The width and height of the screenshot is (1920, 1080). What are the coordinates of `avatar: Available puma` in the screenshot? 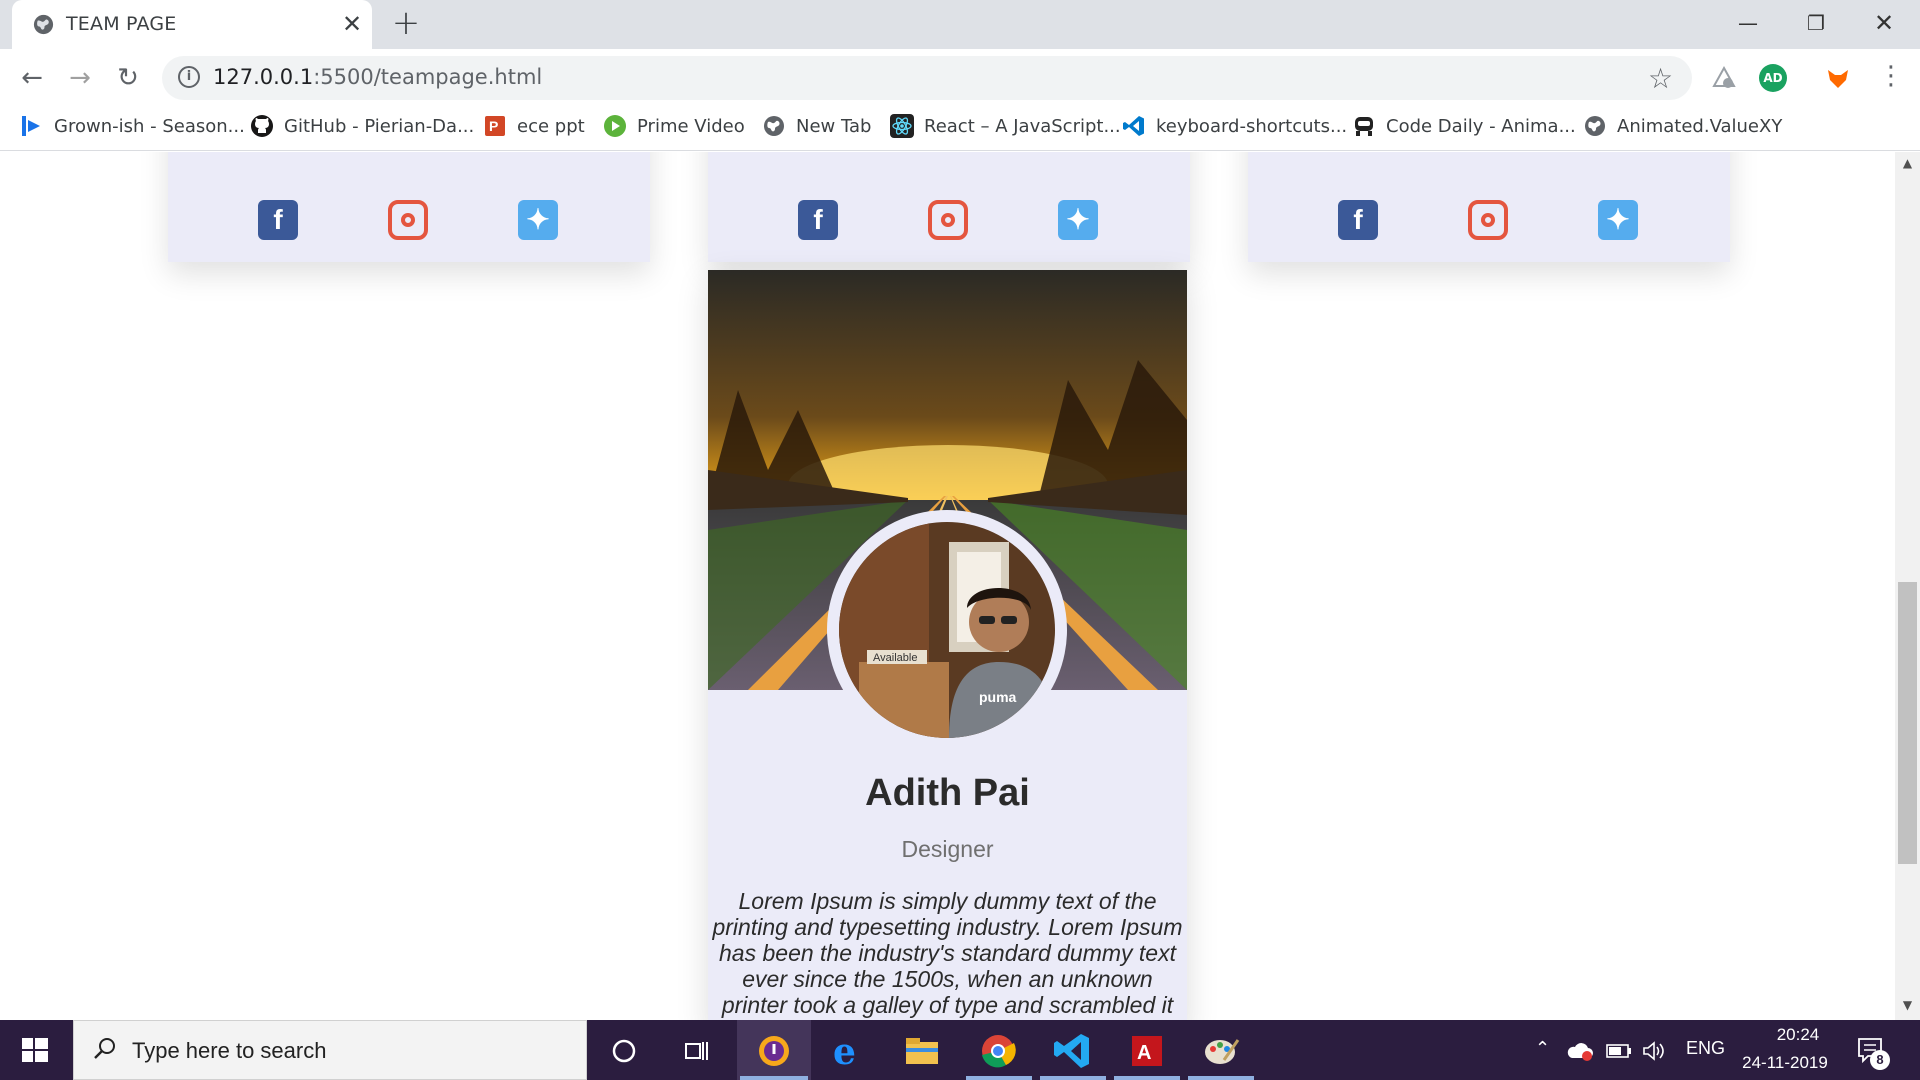 It's located at (947, 630).